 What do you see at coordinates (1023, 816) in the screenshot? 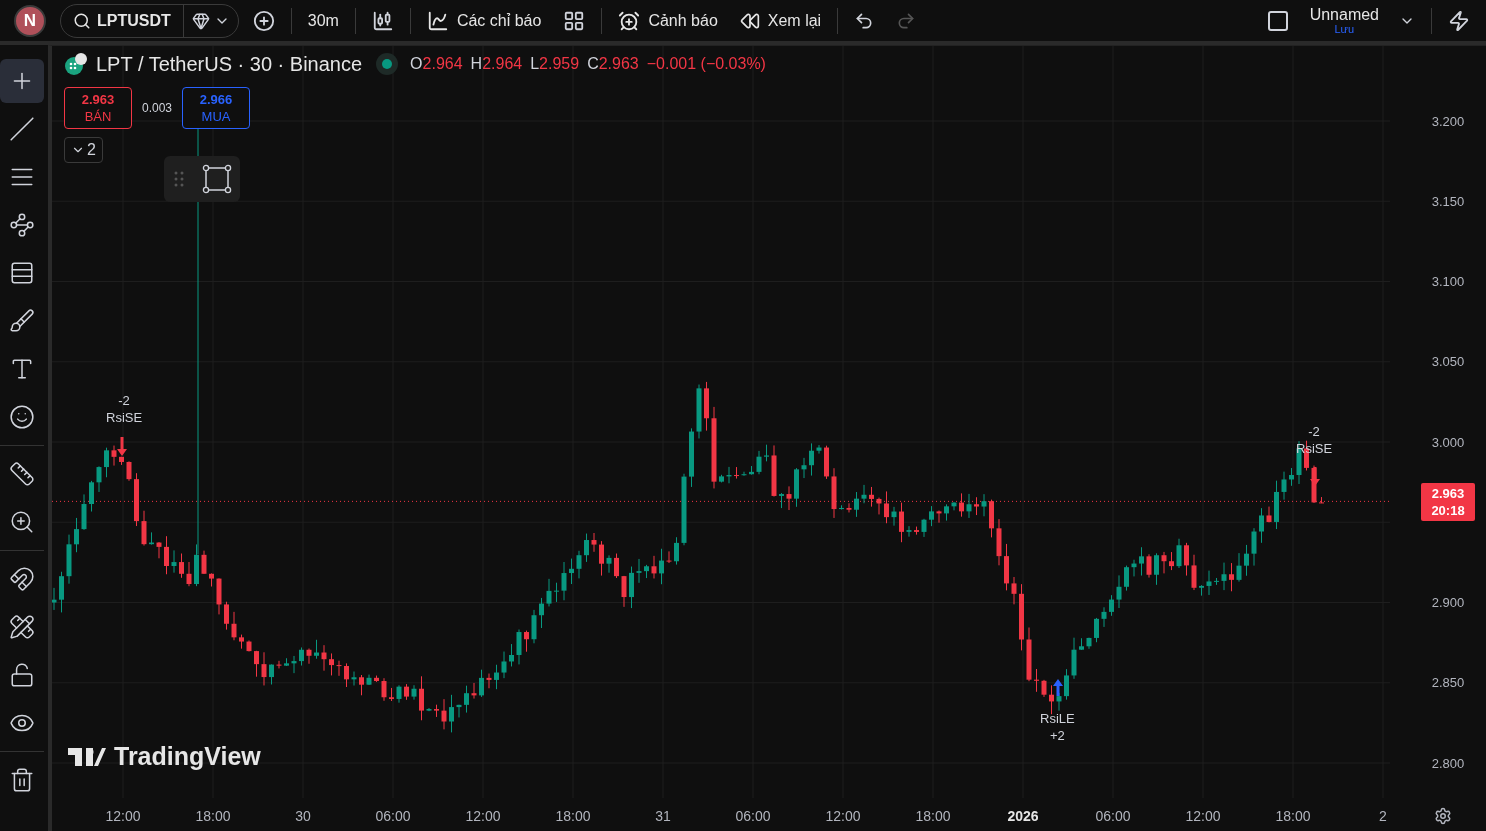
I see `time-label: 2026` at bounding box center [1023, 816].